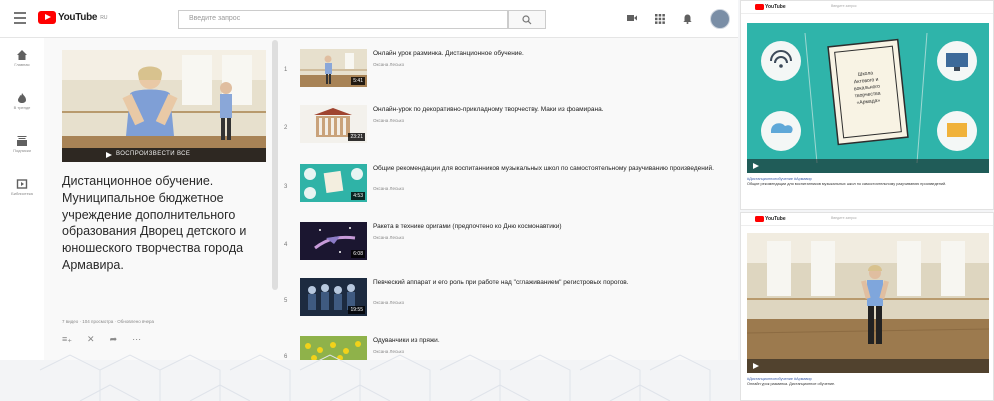  What do you see at coordinates (22, 150) in the screenshot?
I see `nav-label-subscriptions: Подписки` at bounding box center [22, 150].